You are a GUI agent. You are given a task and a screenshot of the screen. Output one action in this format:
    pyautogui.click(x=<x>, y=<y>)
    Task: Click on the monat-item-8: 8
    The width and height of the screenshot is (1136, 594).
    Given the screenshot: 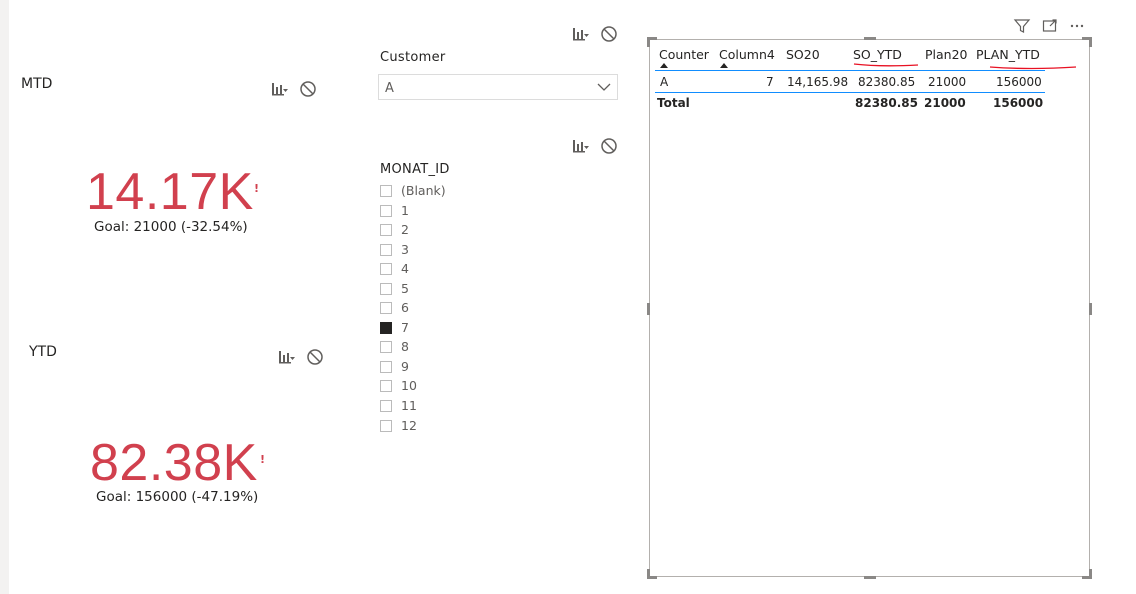 What is the action you would take?
    pyautogui.click(x=394, y=346)
    